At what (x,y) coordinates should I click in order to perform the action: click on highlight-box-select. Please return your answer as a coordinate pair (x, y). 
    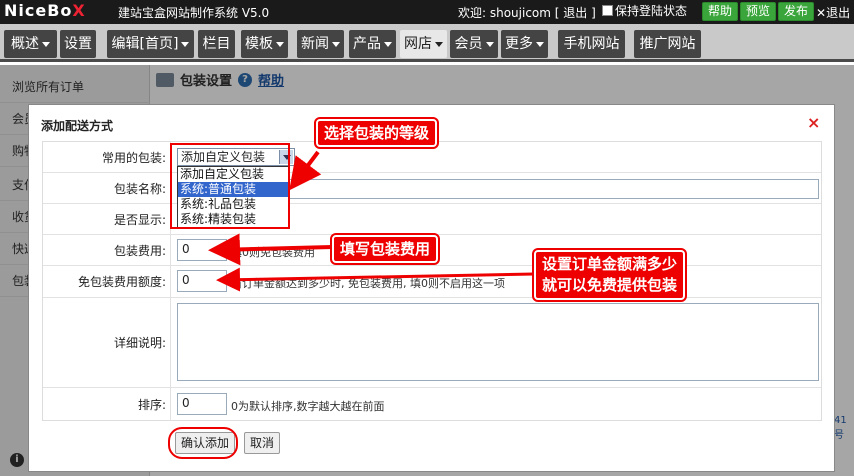
    Looking at the image, I should click on (230, 186).